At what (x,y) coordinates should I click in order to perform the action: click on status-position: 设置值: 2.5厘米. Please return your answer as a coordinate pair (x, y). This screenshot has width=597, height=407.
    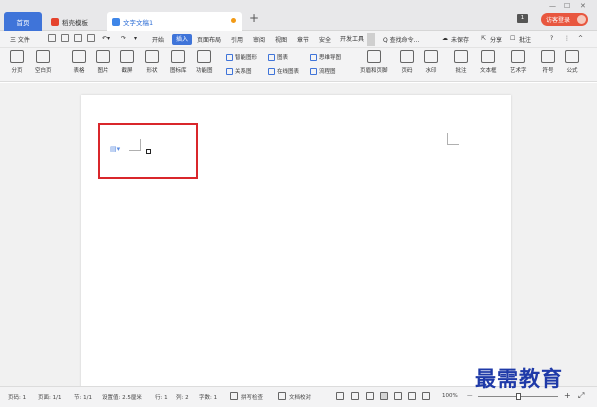
    Looking at the image, I should click on (122, 397).